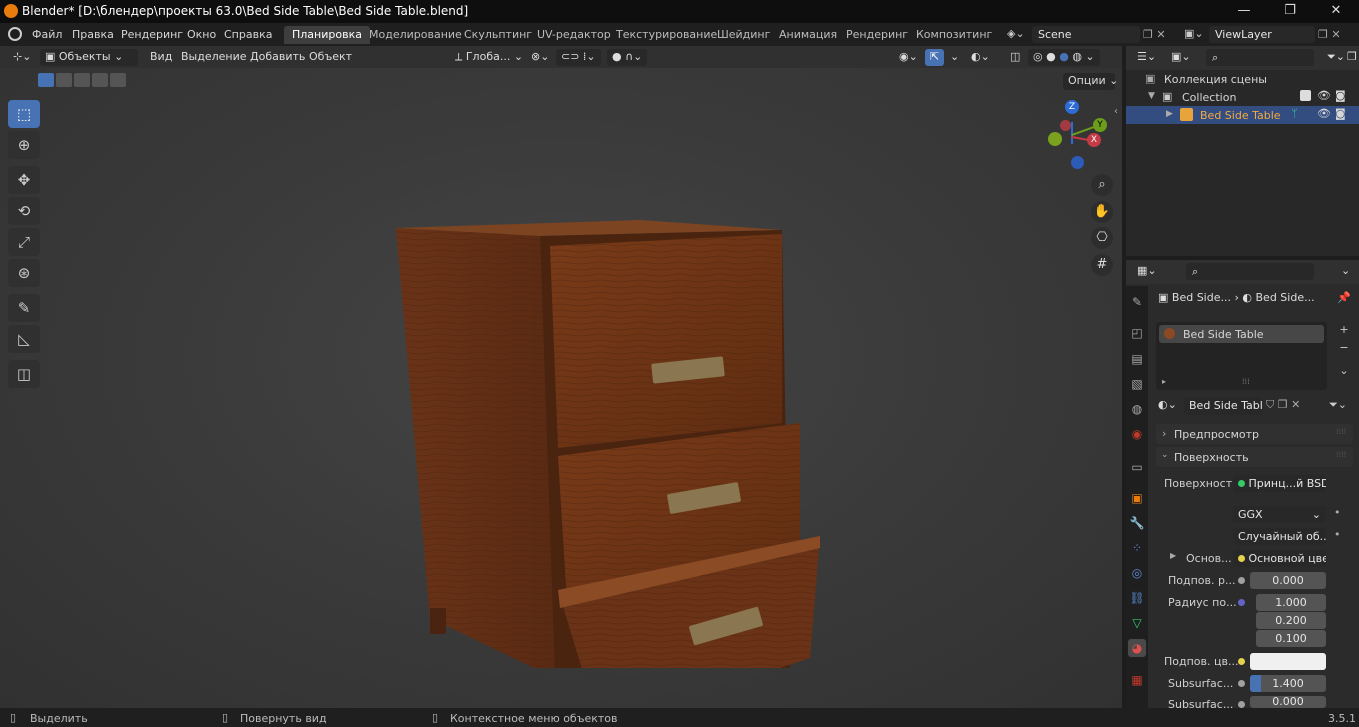 The width and height of the screenshot is (1359, 727). I want to click on distribution-dropdown: GGX ⌄, so click(1279, 514).